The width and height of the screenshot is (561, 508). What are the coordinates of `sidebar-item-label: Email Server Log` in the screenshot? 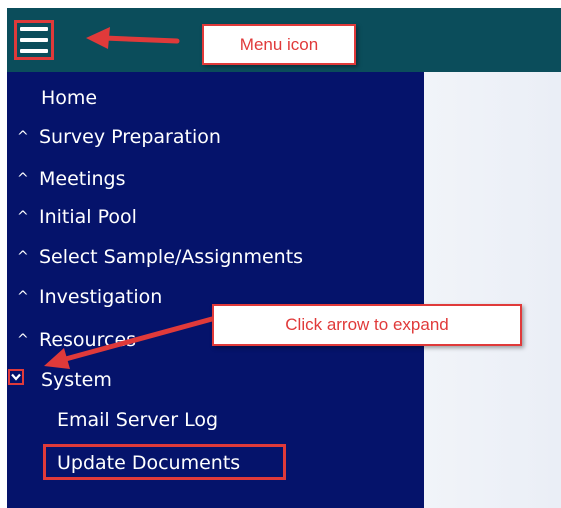 It's located at (138, 420).